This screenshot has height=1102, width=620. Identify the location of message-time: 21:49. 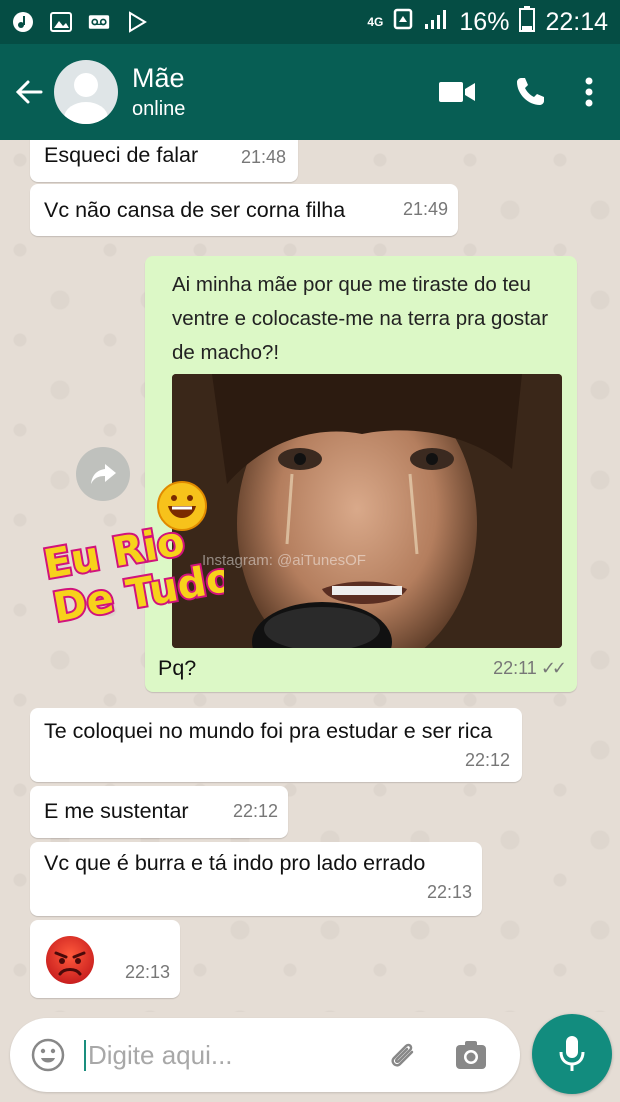
(425, 209).